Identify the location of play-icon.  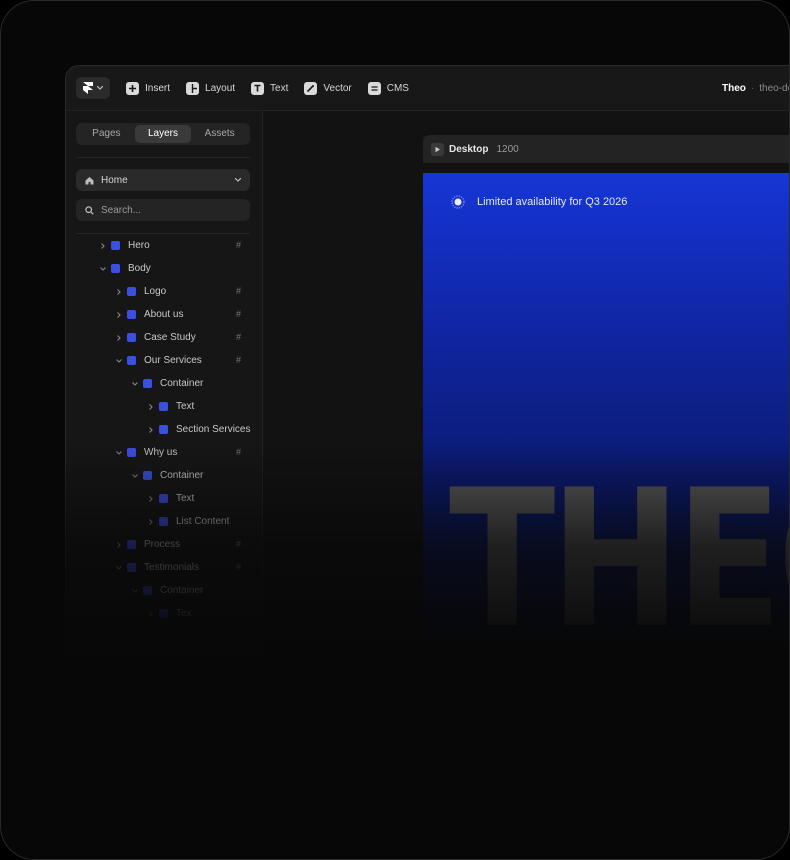
(437, 149).